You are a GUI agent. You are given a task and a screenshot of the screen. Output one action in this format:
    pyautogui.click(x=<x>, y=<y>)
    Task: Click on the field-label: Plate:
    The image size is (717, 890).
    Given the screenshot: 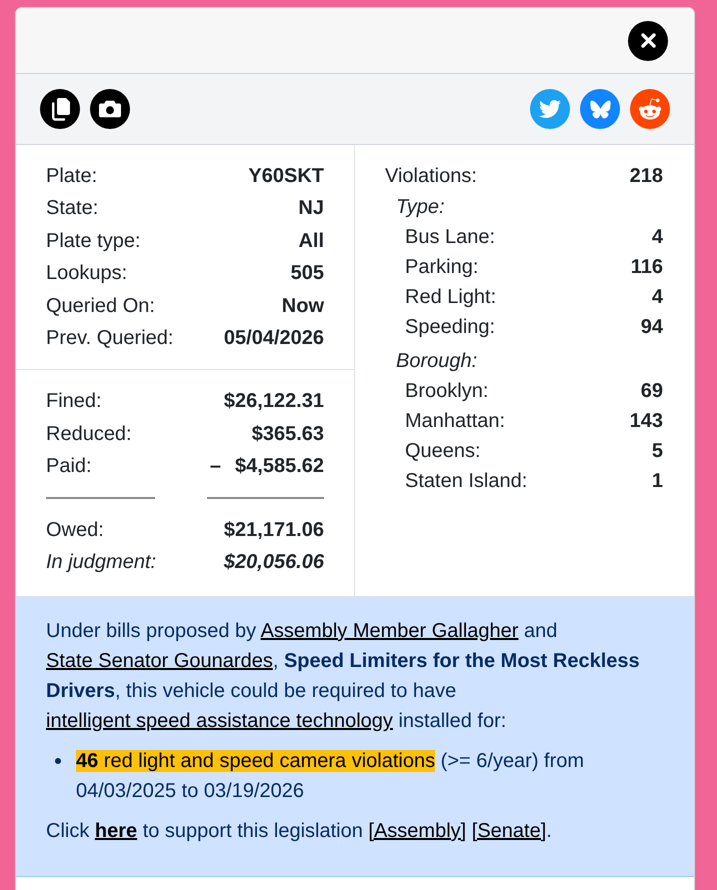 What is the action you would take?
    pyautogui.click(x=72, y=176)
    